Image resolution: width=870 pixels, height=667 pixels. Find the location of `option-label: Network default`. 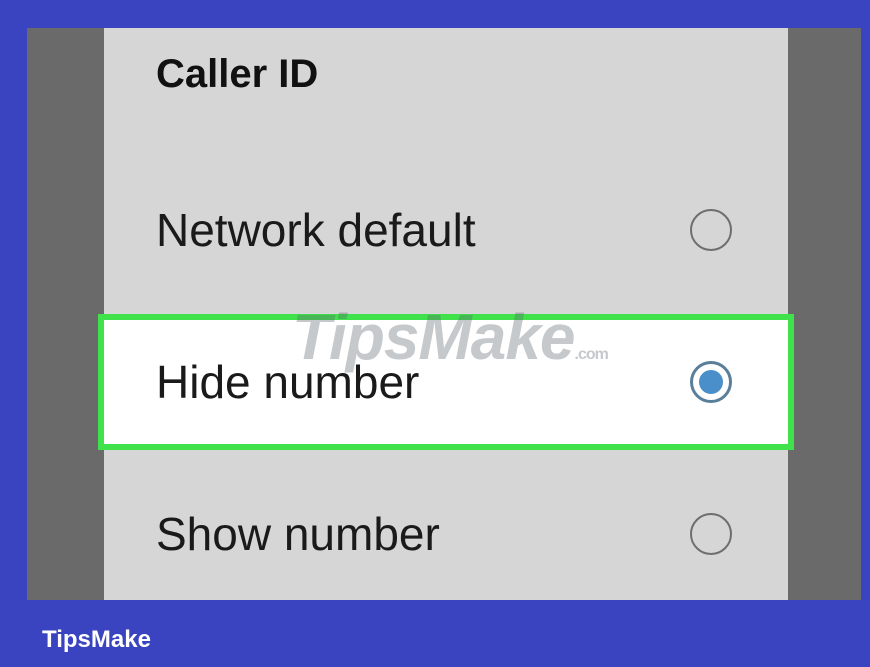

option-label: Network default is located at coordinates (316, 230).